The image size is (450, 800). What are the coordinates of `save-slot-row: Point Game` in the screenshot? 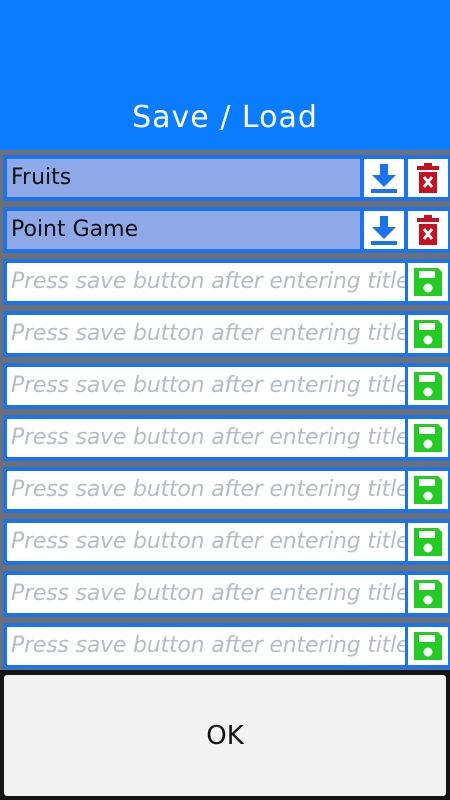 It's located at (226, 230).